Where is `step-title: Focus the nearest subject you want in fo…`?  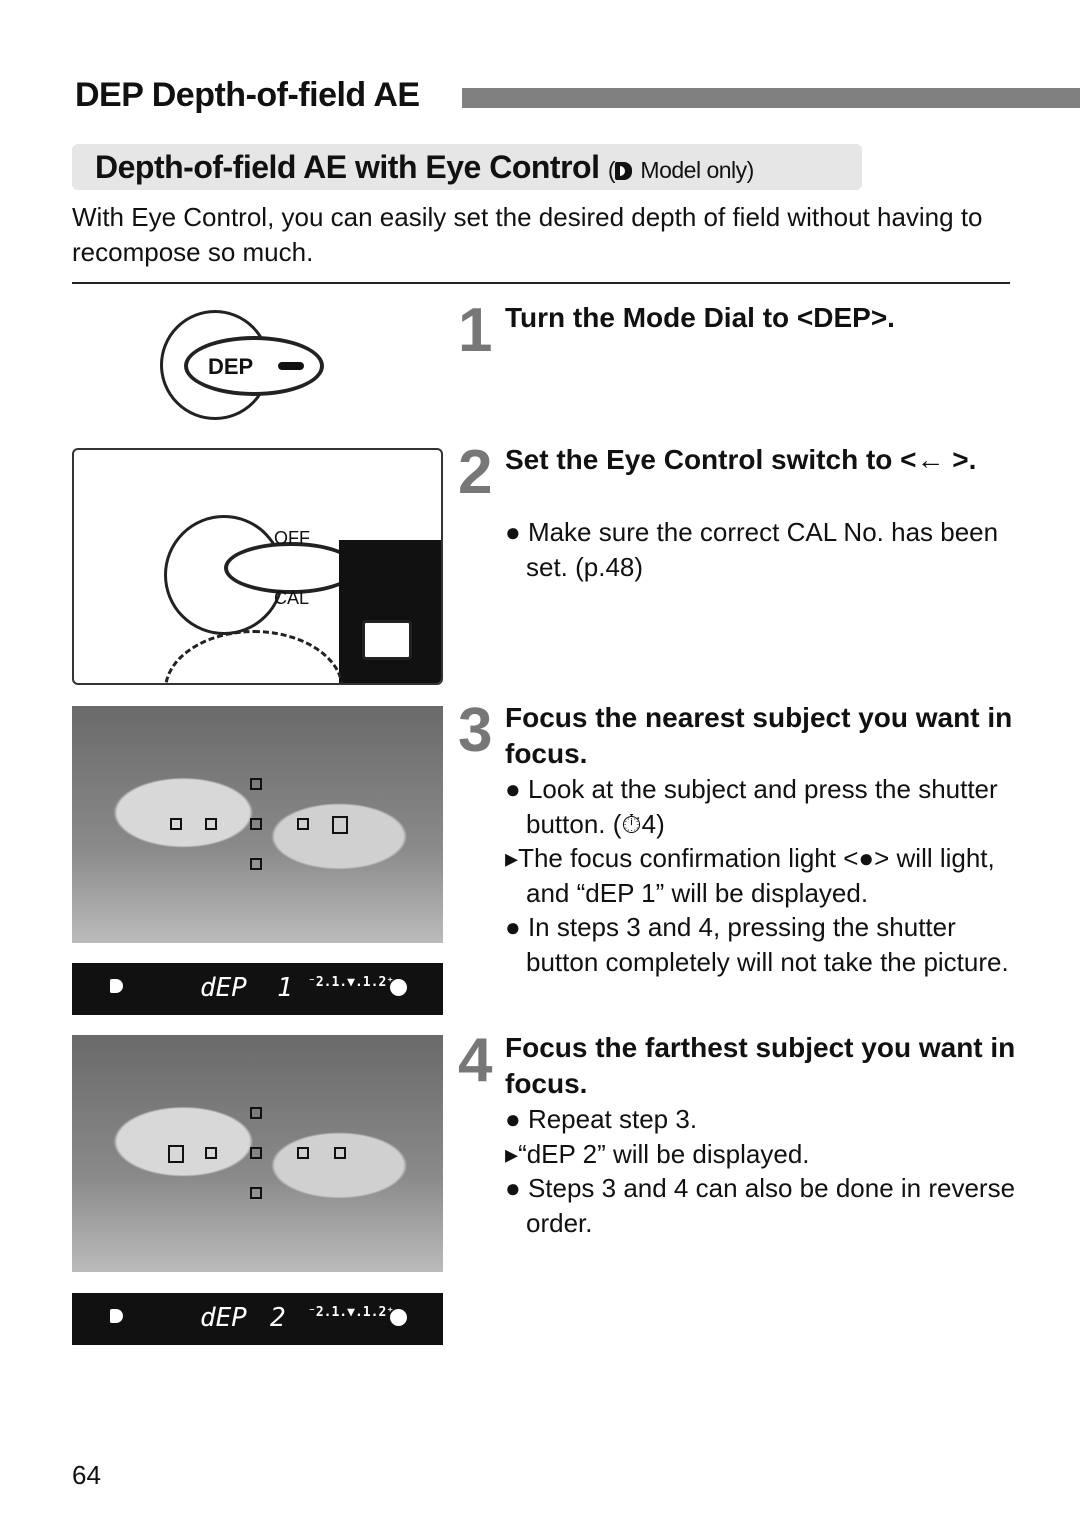 step-title: Focus the nearest subject you want in fo… is located at coordinates (759, 735).